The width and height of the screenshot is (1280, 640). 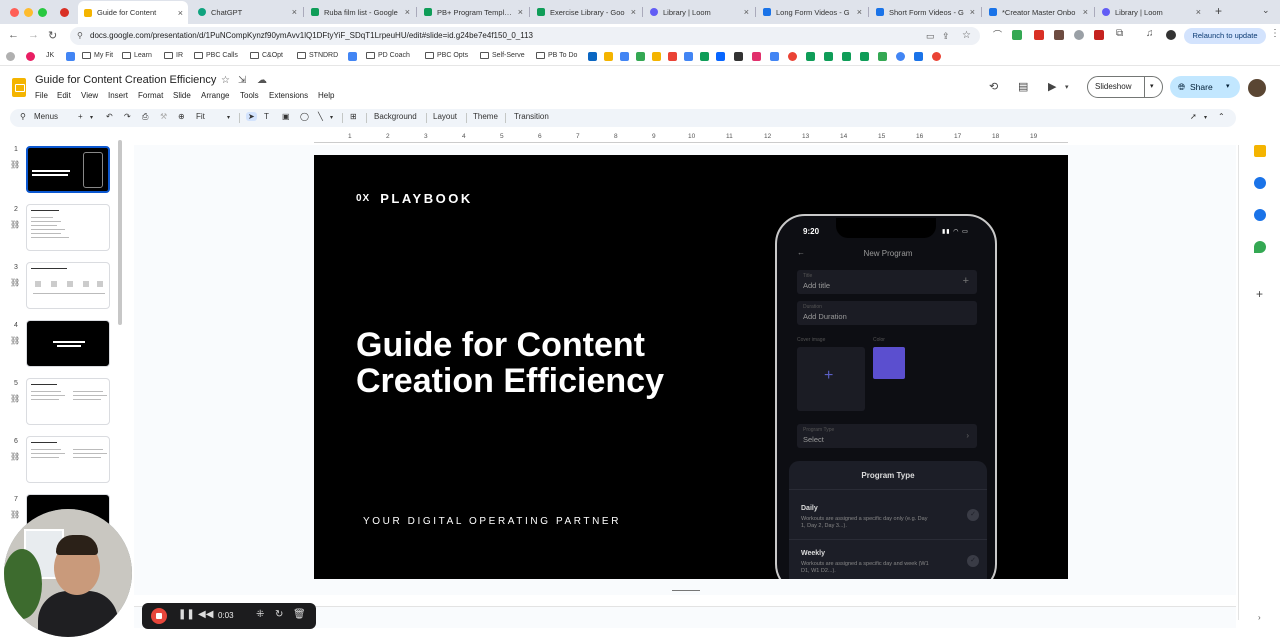 I want to click on rewind-icon: ◀◀, so click(x=205, y=614).